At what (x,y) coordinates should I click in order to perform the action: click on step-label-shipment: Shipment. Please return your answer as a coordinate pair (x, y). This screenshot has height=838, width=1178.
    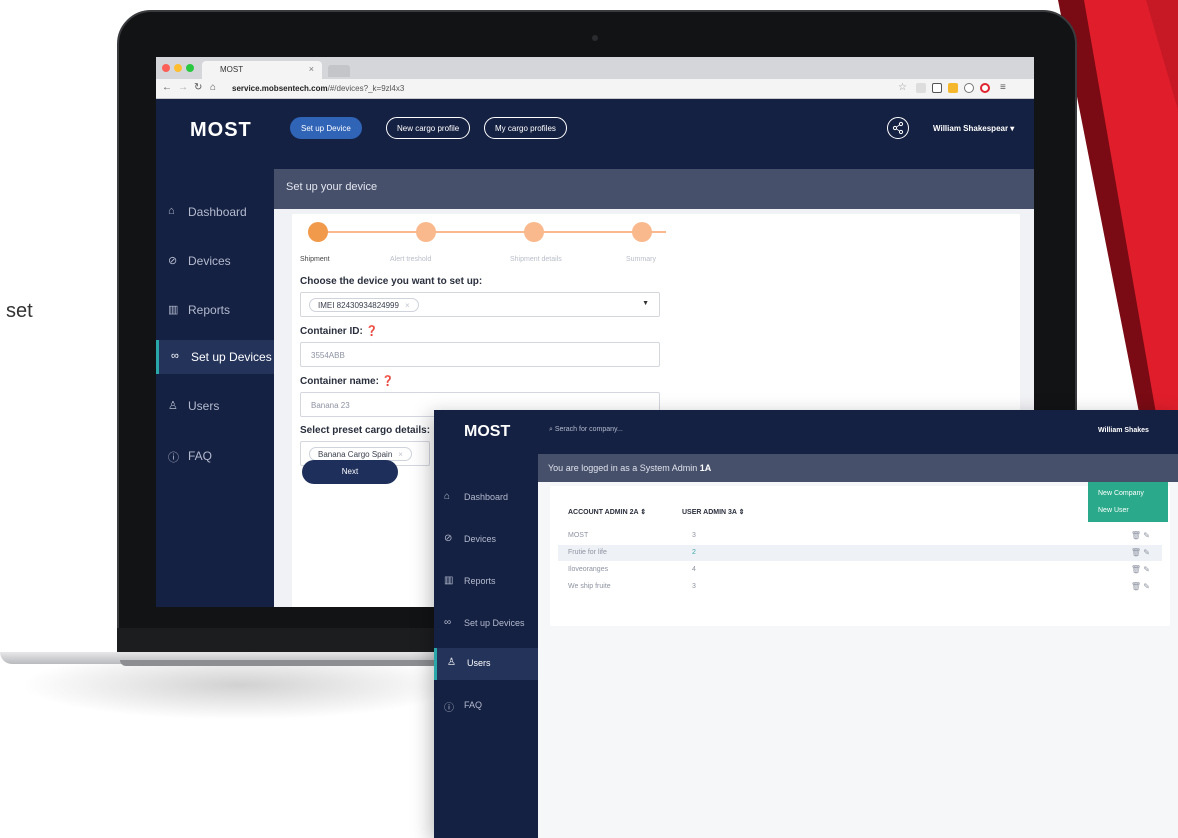
    Looking at the image, I should click on (315, 259).